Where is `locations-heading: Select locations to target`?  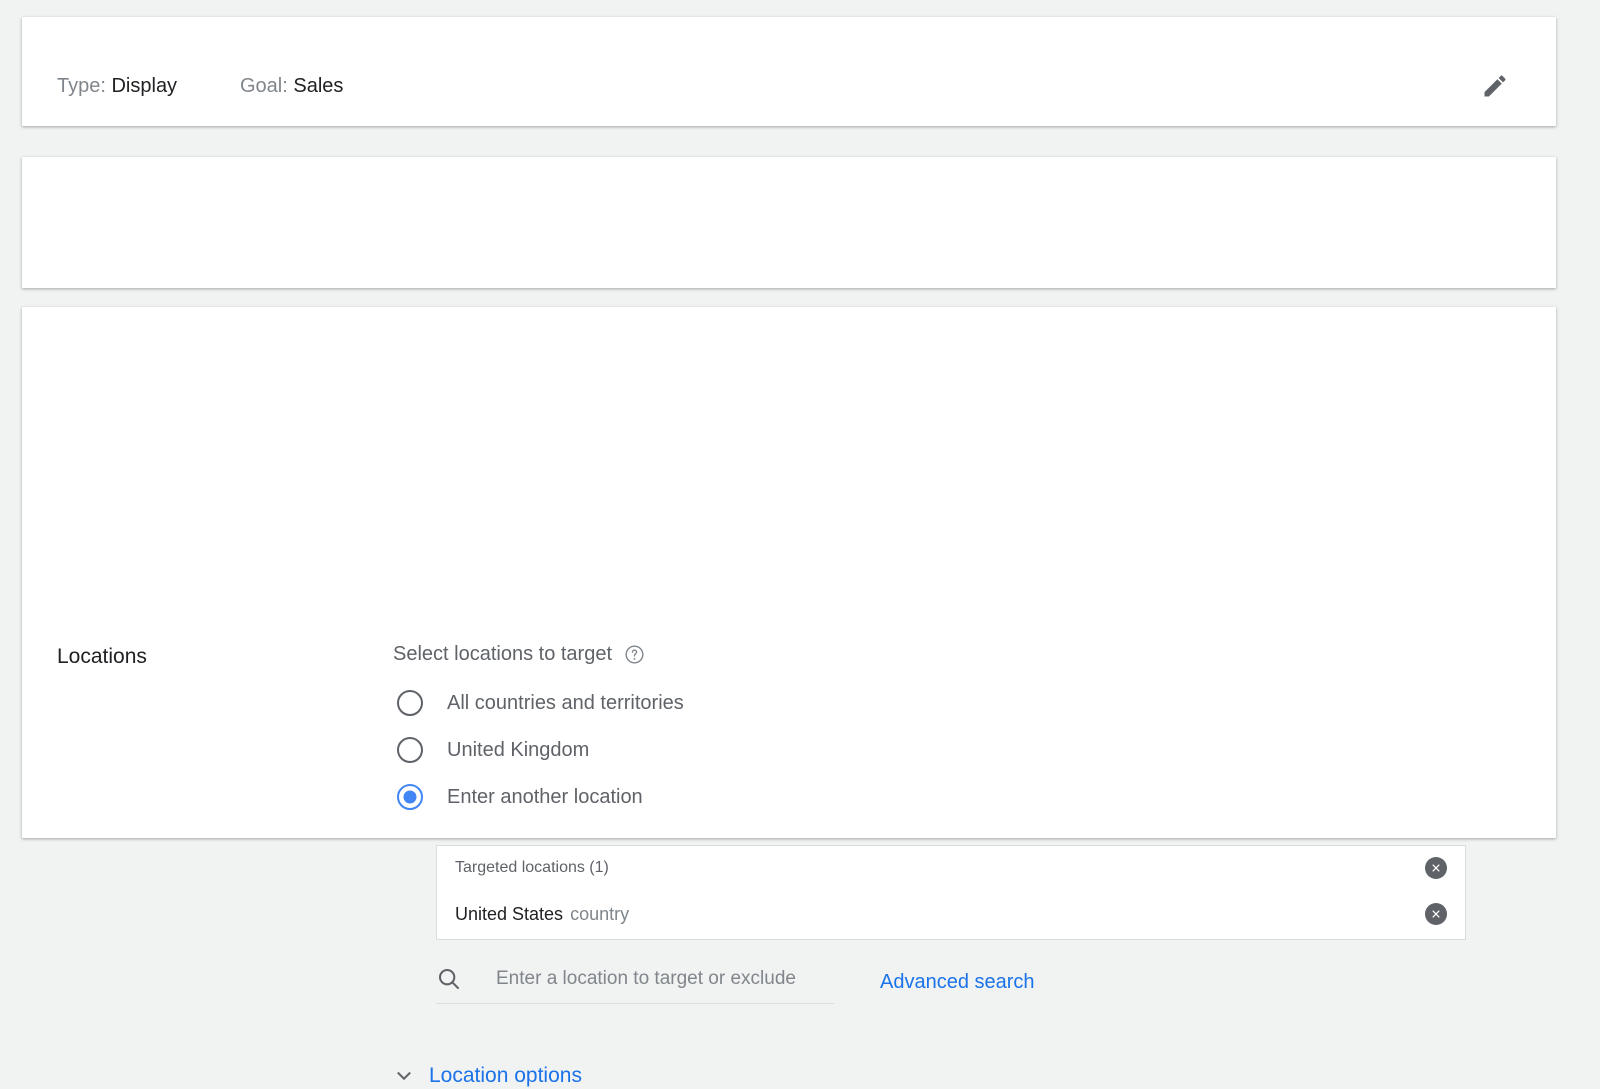
locations-heading: Select locations to target is located at coordinates (519, 654).